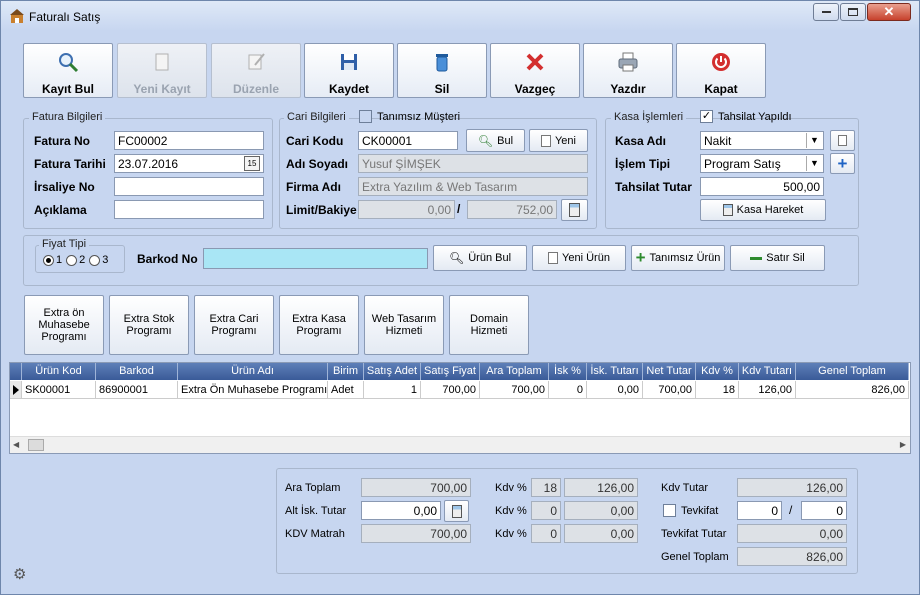 The width and height of the screenshot is (920, 595). I want to click on tevkifat-b-field: 0, so click(824, 510).